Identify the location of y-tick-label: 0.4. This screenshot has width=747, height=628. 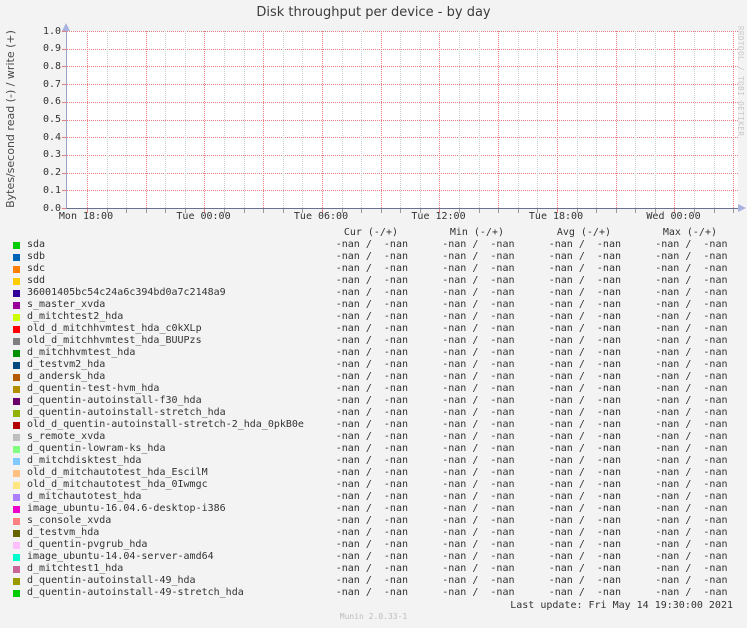
(51, 137).